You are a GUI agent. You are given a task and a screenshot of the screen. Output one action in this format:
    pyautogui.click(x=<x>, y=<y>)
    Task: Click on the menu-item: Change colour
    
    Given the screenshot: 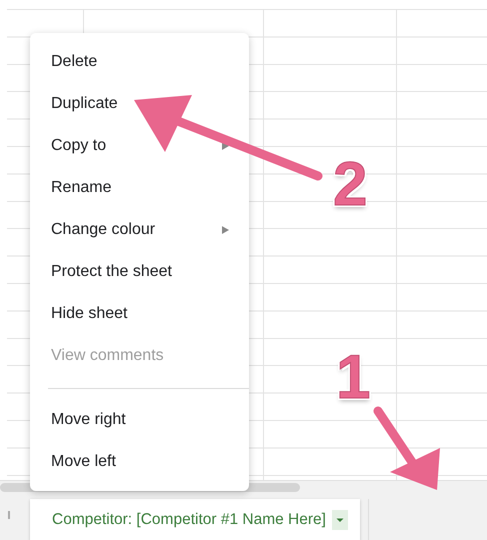 What is the action you would take?
    pyautogui.click(x=139, y=230)
    